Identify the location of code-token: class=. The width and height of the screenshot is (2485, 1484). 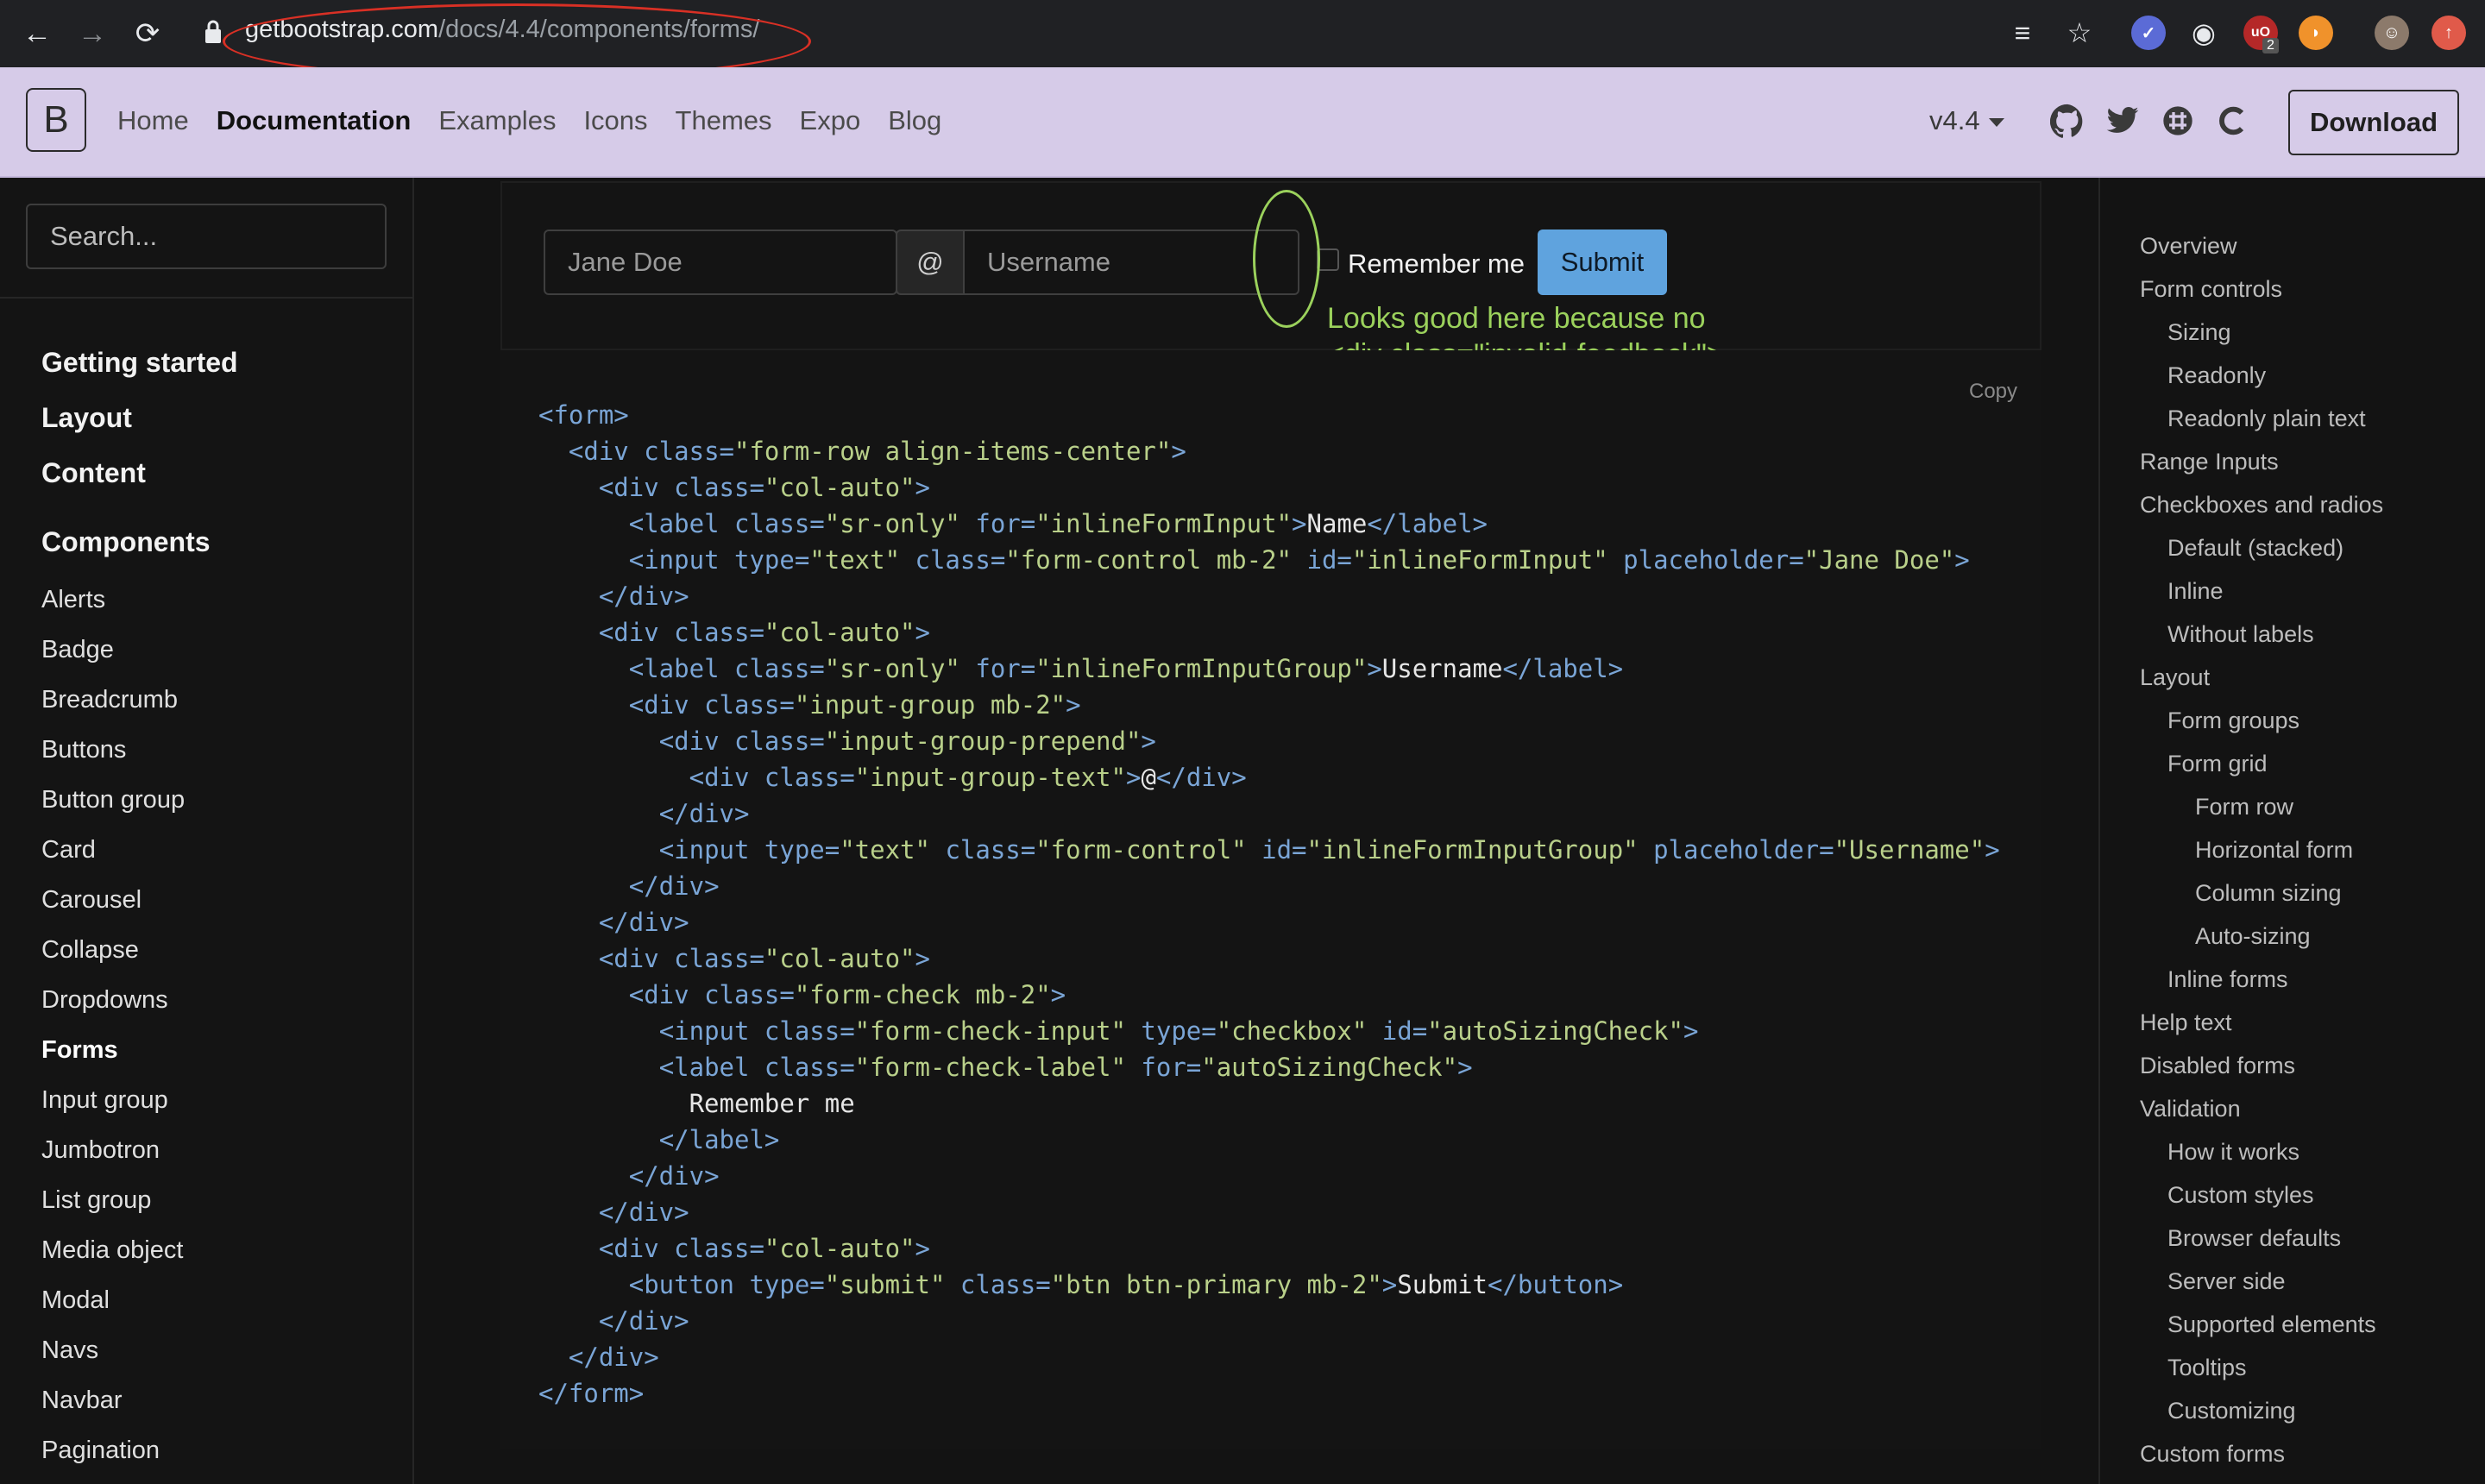
(719, 487).